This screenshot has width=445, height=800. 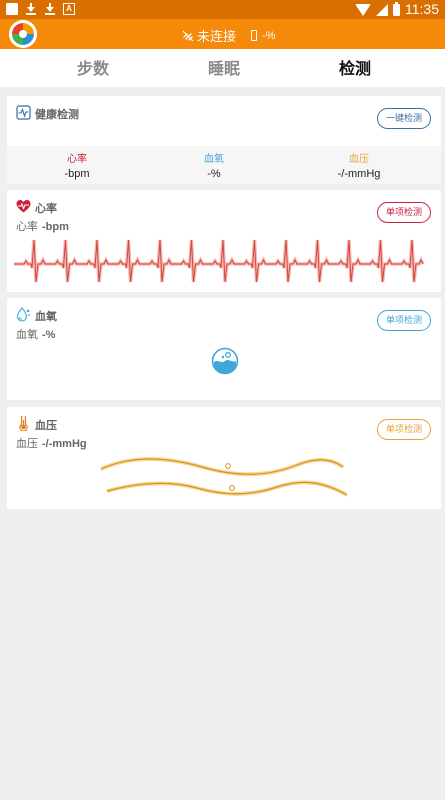 I want to click on status-time: 11:35, so click(x=422, y=9).